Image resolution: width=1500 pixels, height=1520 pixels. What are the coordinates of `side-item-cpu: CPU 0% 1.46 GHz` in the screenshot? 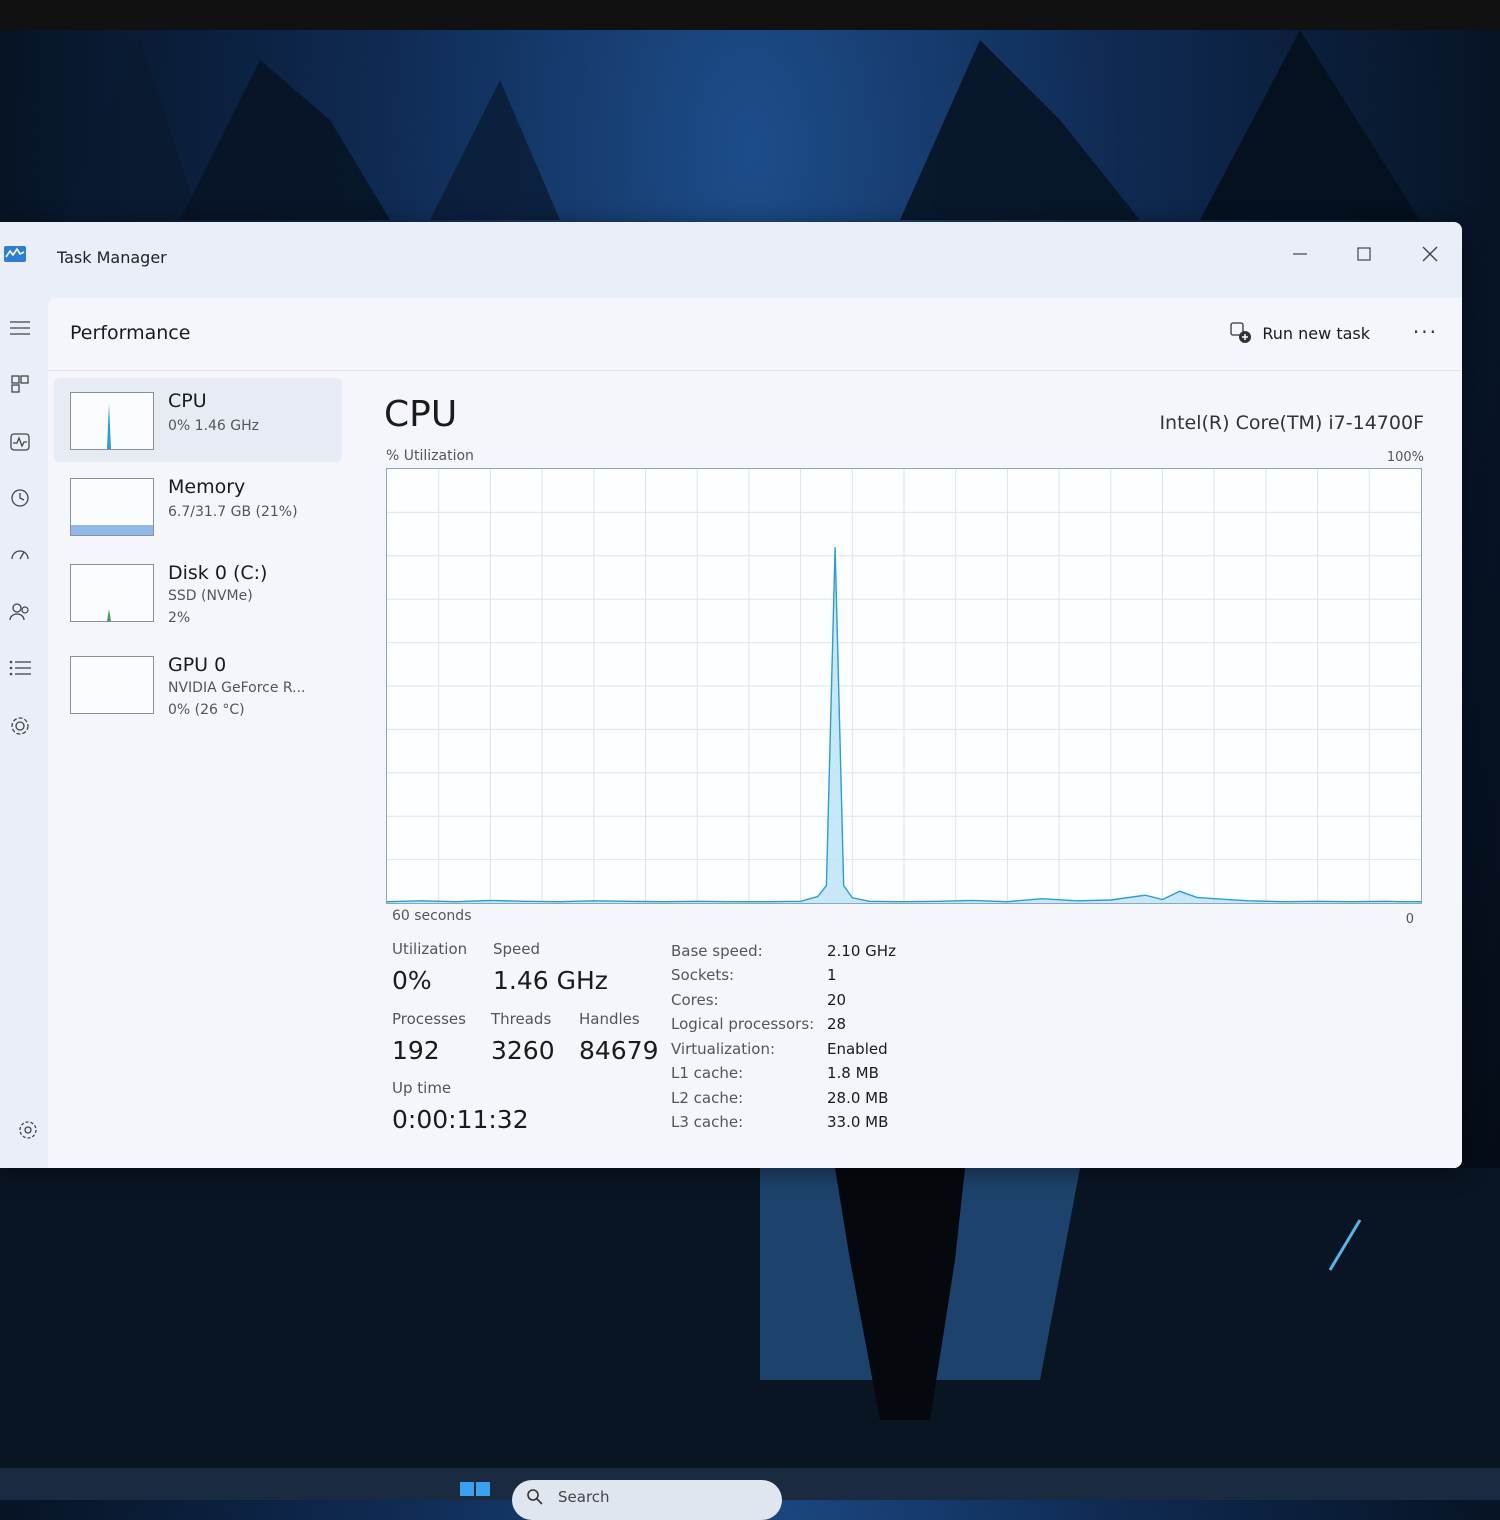 It's located at (198, 420).